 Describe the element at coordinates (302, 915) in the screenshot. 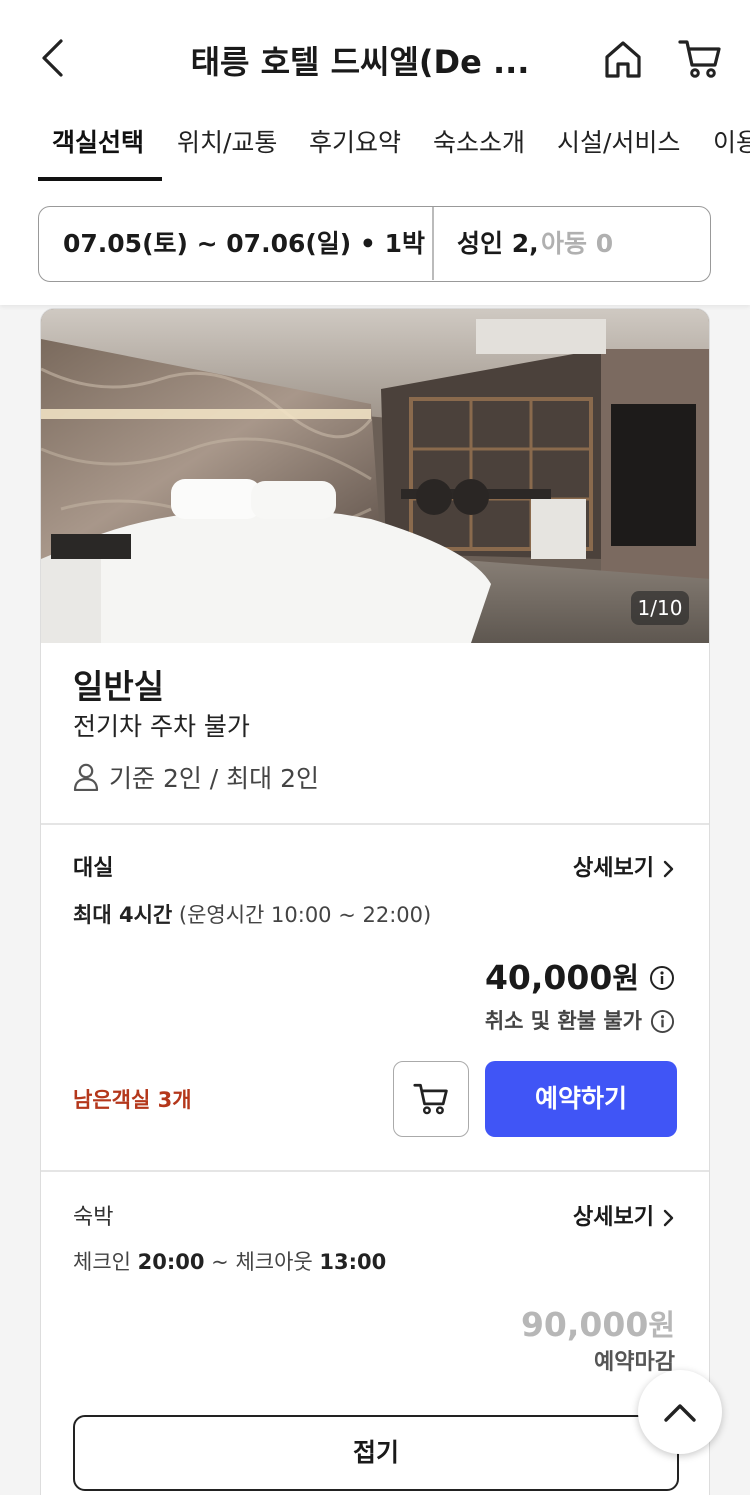

I see `rental-operating-hours: (운영시간 10:00 ~ 22:00)` at that location.